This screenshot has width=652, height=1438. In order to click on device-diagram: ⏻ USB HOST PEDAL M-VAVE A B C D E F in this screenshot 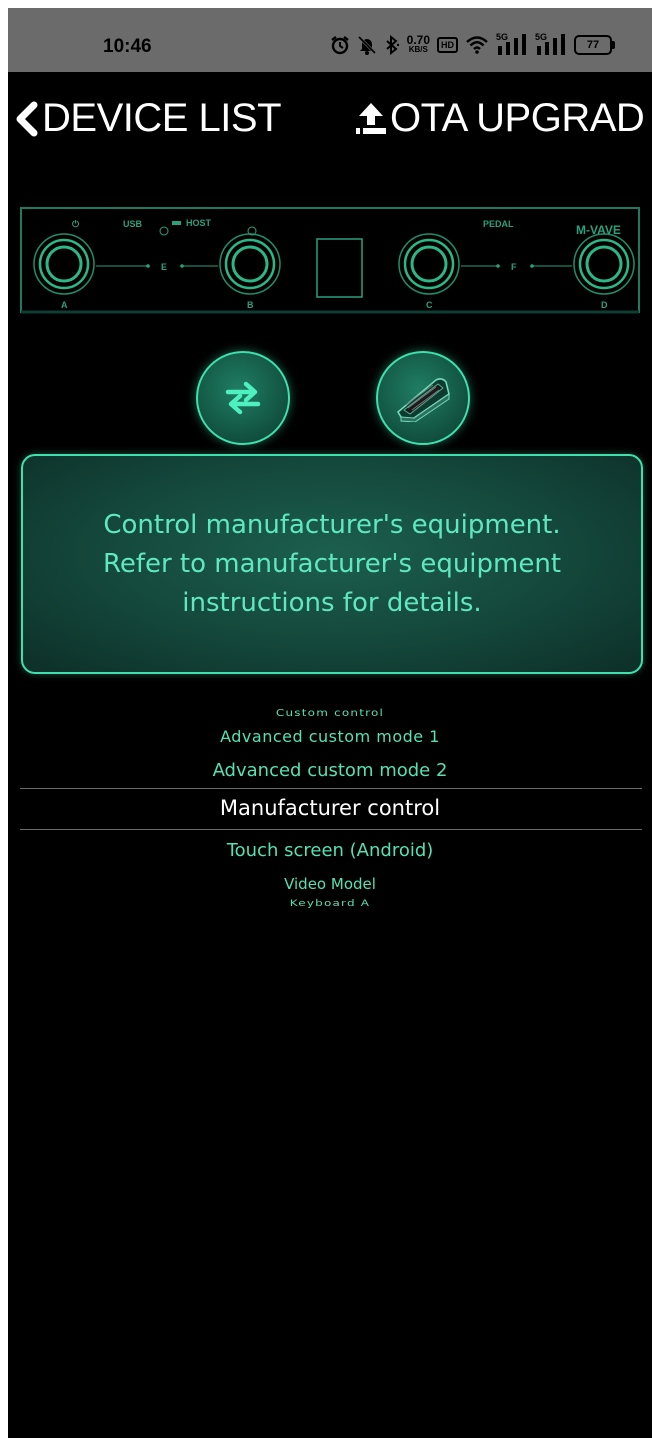, I will do `click(330, 260)`.